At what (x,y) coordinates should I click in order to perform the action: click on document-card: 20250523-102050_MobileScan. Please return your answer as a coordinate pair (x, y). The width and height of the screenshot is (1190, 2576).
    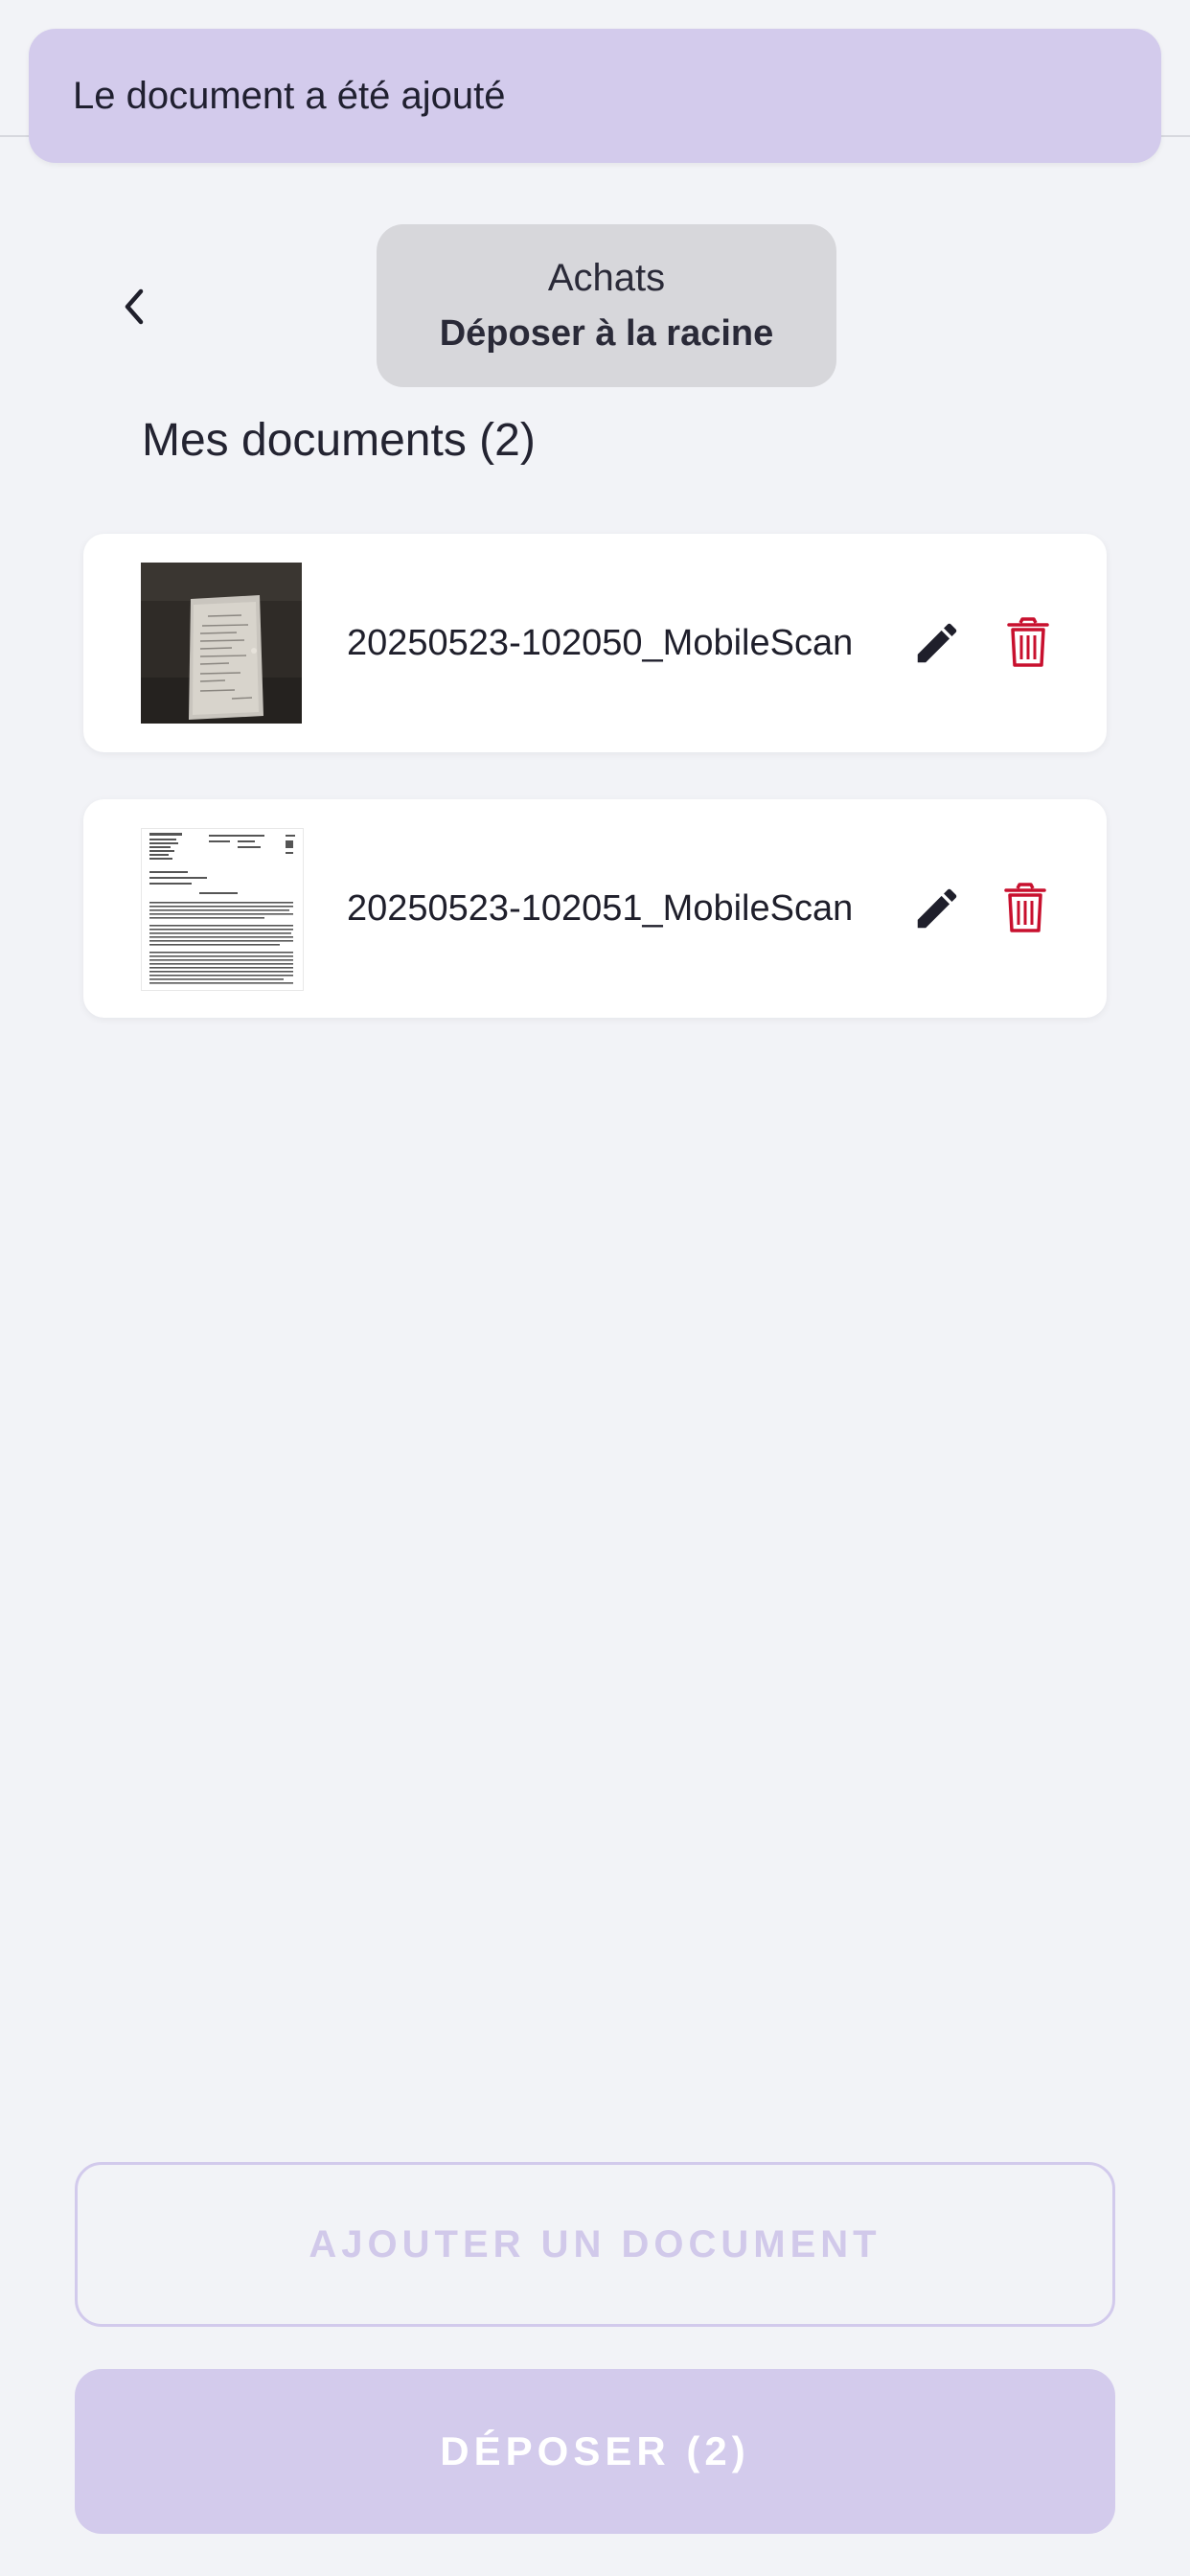
    Looking at the image, I should click on (595, 643).